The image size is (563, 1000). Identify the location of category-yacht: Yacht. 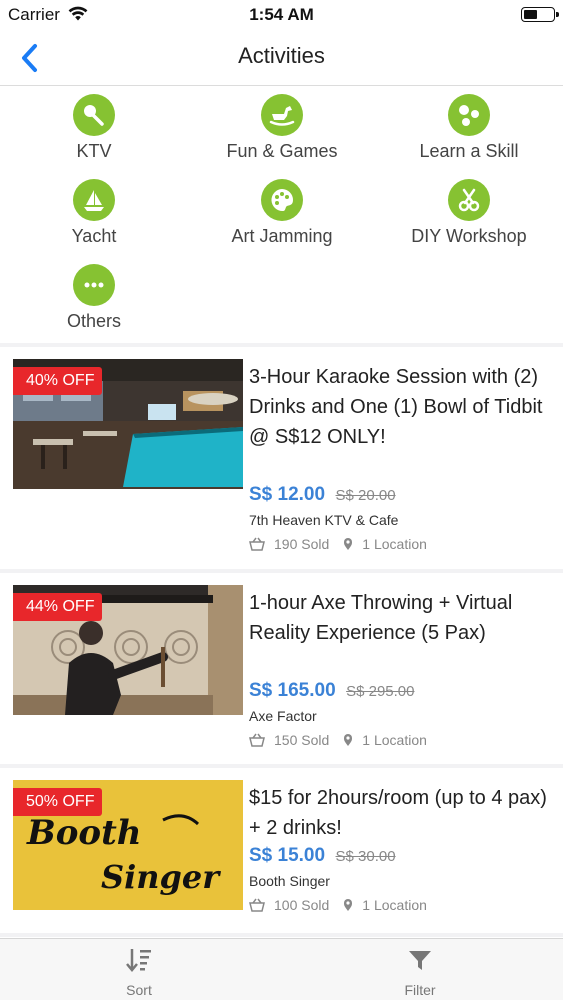
(94, 213).